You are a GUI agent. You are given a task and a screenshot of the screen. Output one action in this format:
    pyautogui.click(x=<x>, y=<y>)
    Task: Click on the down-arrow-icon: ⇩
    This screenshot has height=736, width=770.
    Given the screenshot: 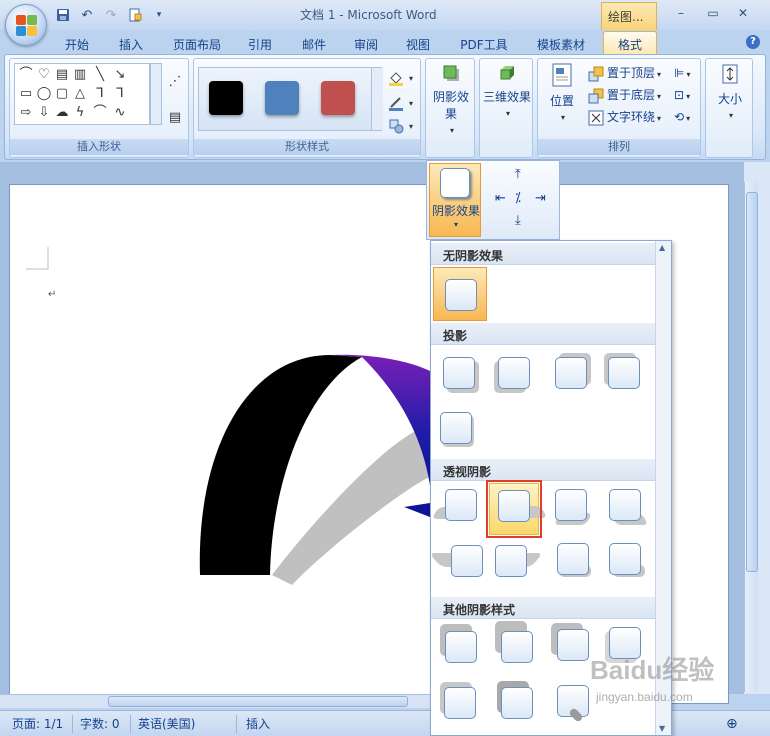 What is the action you would take?
    pyautogui.click(x=44, y=113)
    